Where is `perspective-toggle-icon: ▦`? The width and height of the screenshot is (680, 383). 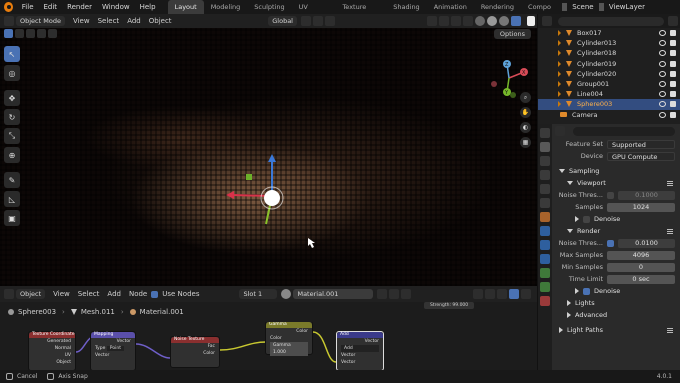 perspective-toggle-icon: ▦ is located at coordinates (525, 142).